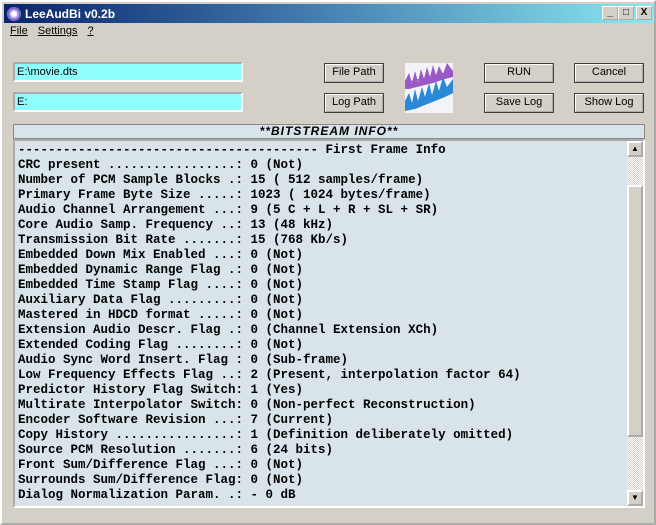 This screenshot has height=525, width=656. Describe the element at coordinates (157, 495) in the screenshot. I see `info-line: Dialog Normalization Param. .: - 0 dB` at that location.